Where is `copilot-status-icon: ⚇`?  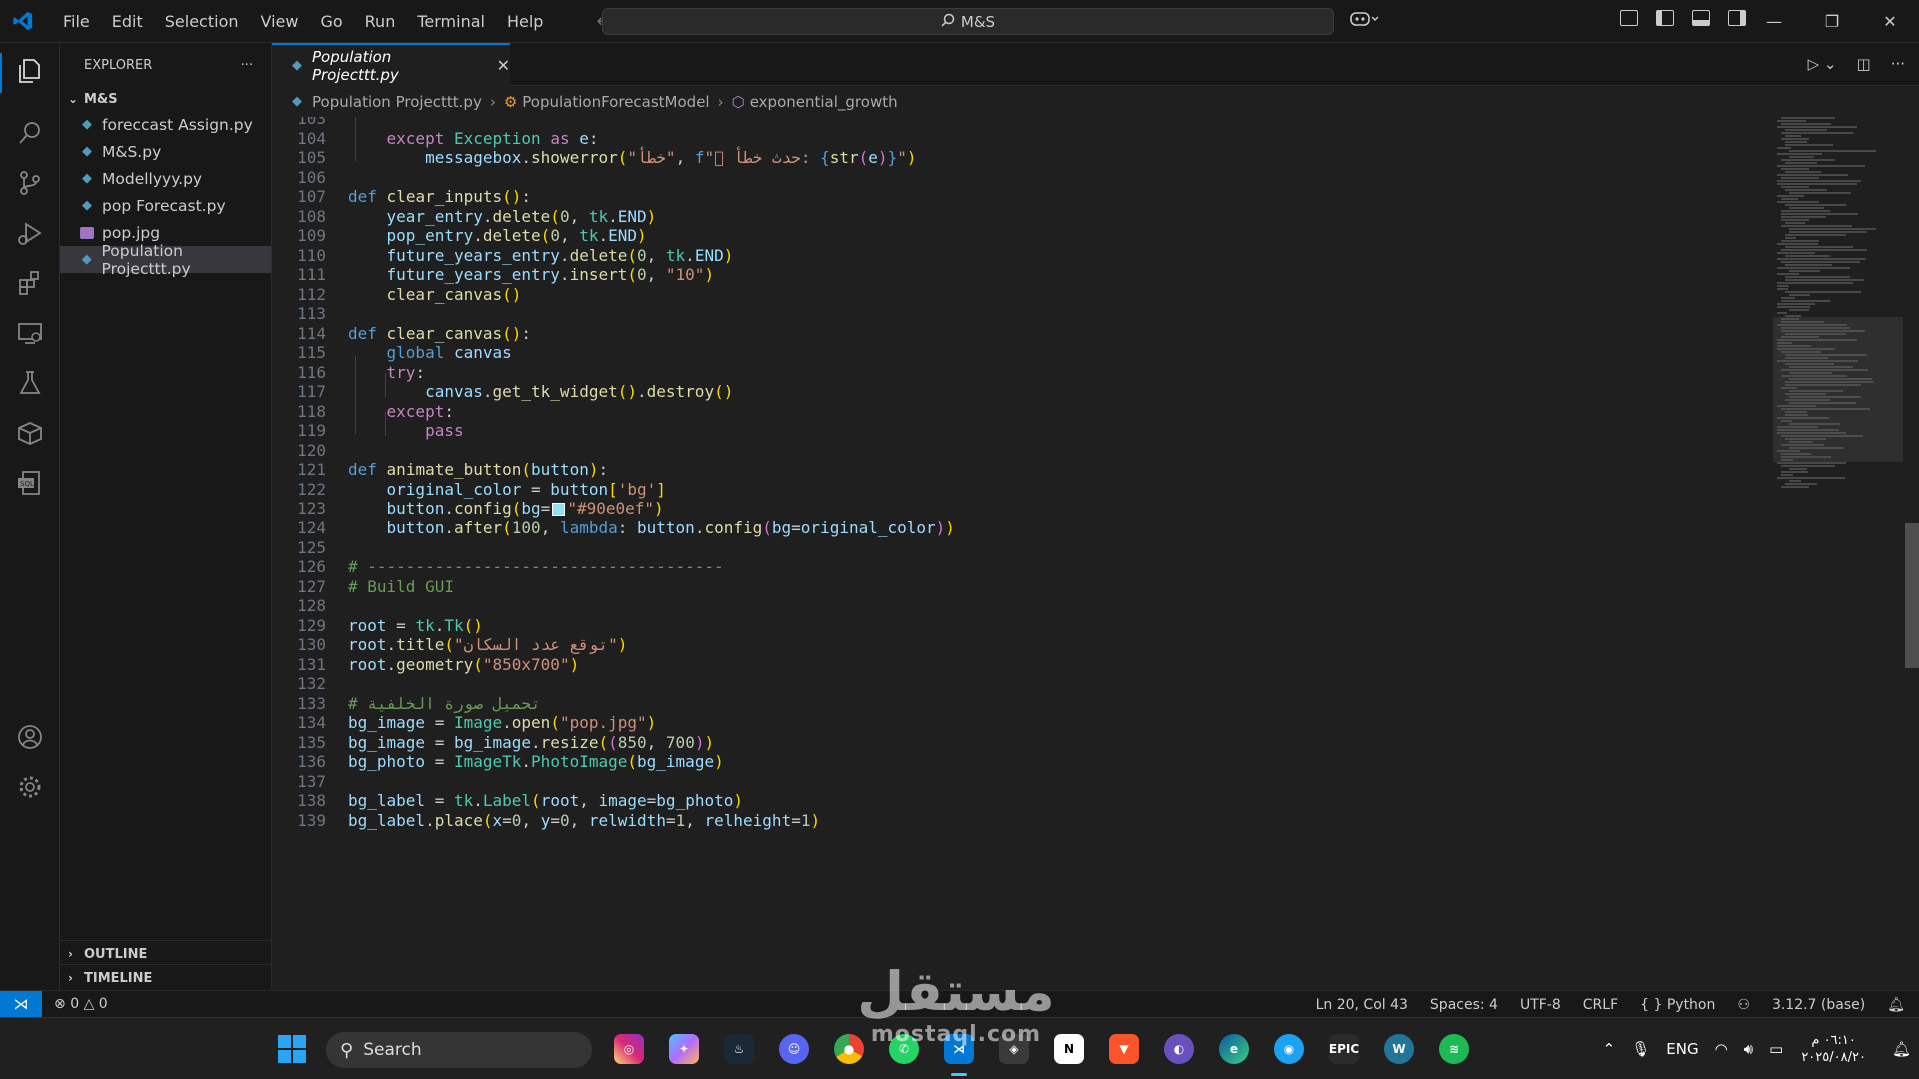 copilot-status-icon: ⚇ is located at coordinates (1743, 1005).